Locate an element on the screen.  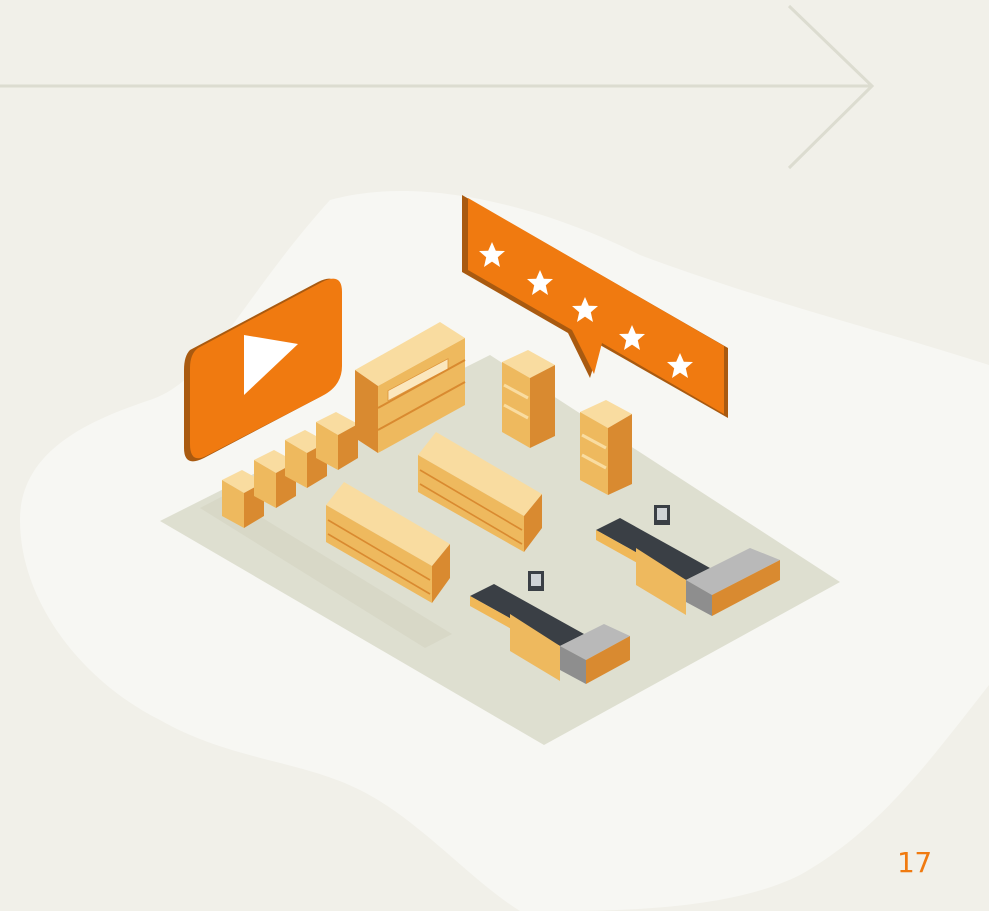
page-number: 17 is located at coordinates (914, 862).